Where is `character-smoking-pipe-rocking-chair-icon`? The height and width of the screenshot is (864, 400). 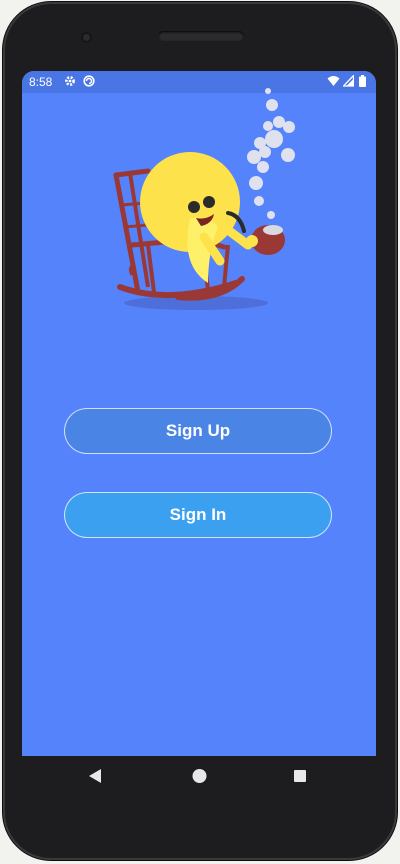
character-smoking-pipe-rocking-chair-icon is located at coordinates (204, 199).